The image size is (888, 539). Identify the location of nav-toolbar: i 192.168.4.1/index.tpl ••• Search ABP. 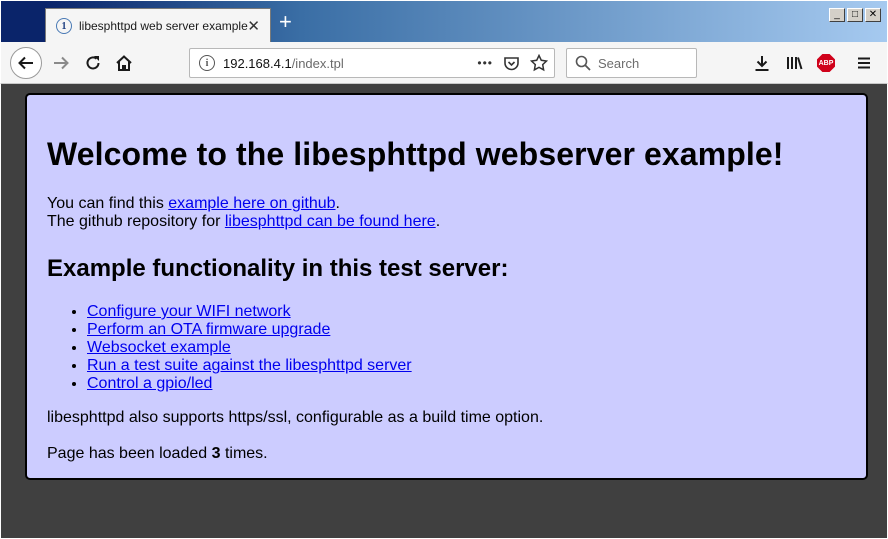
(444, 63).